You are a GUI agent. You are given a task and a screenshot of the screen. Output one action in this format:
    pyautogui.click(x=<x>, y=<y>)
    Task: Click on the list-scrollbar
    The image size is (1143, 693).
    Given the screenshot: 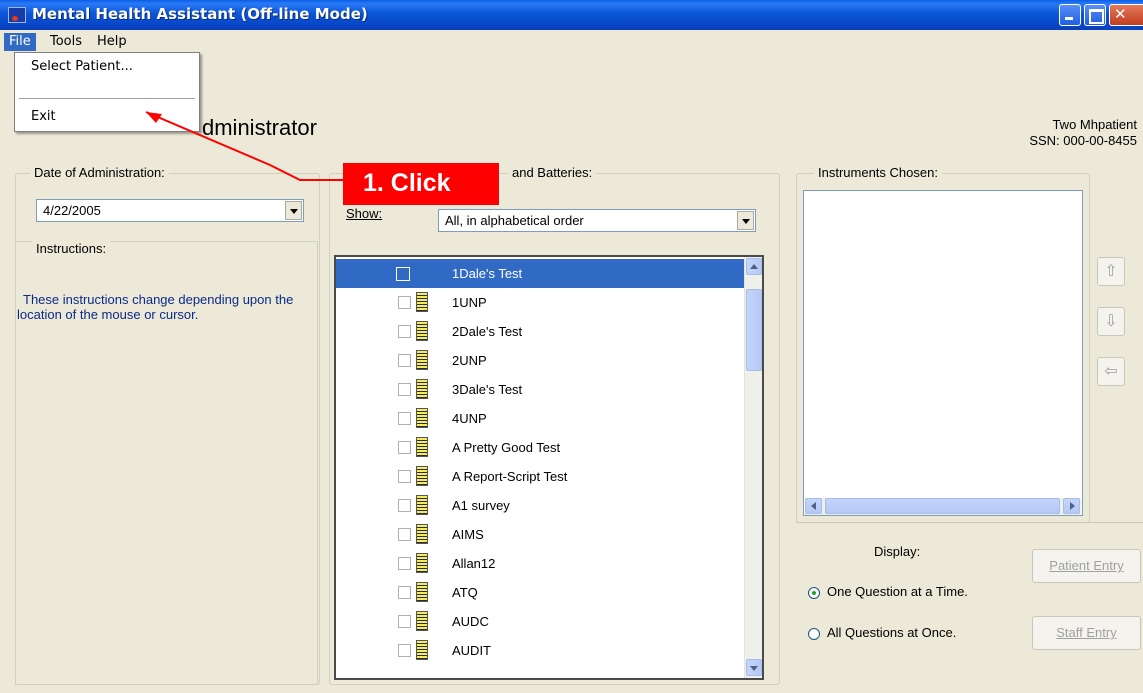 What is the action you would take?
    pyautogui.click(x=753, y=467)
    